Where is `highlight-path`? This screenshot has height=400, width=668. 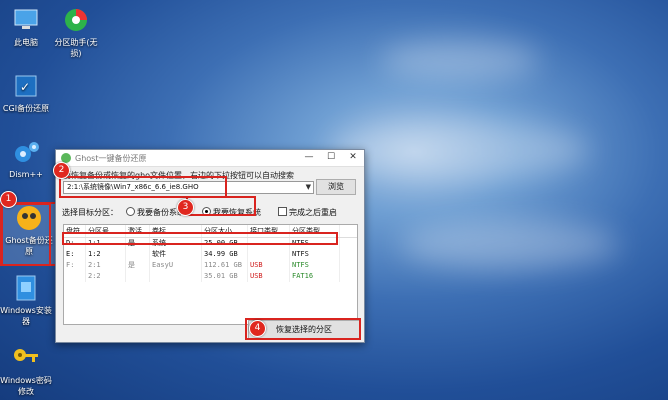
highlight-path is located at coordinates (143, 187).